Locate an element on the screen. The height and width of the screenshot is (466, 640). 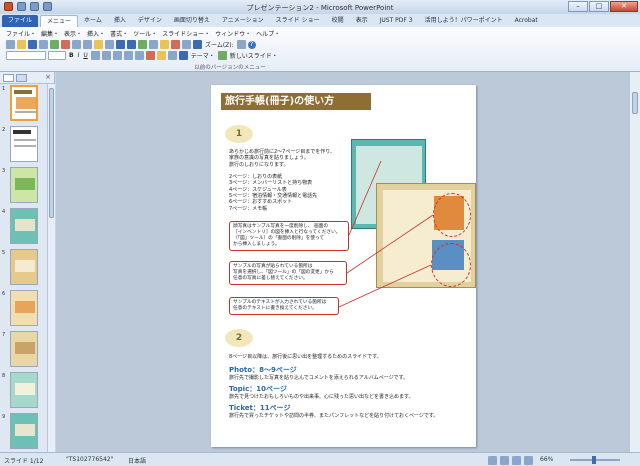
tab-insert: 挿入 is located at coordinates (120, 21).